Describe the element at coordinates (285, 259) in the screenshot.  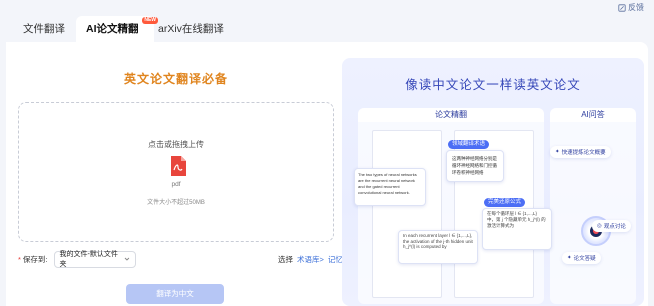
I see `choose-label: 选择` at that location.